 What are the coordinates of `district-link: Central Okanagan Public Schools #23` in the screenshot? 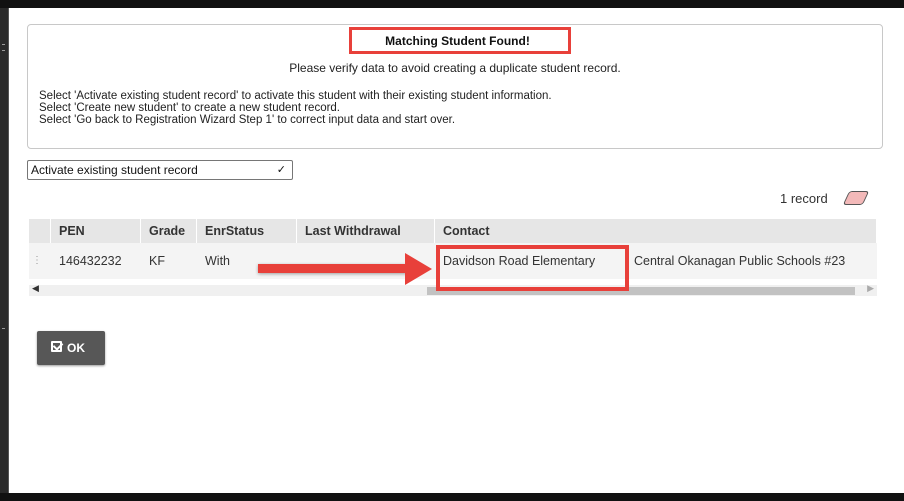 It's located at (751, 261).